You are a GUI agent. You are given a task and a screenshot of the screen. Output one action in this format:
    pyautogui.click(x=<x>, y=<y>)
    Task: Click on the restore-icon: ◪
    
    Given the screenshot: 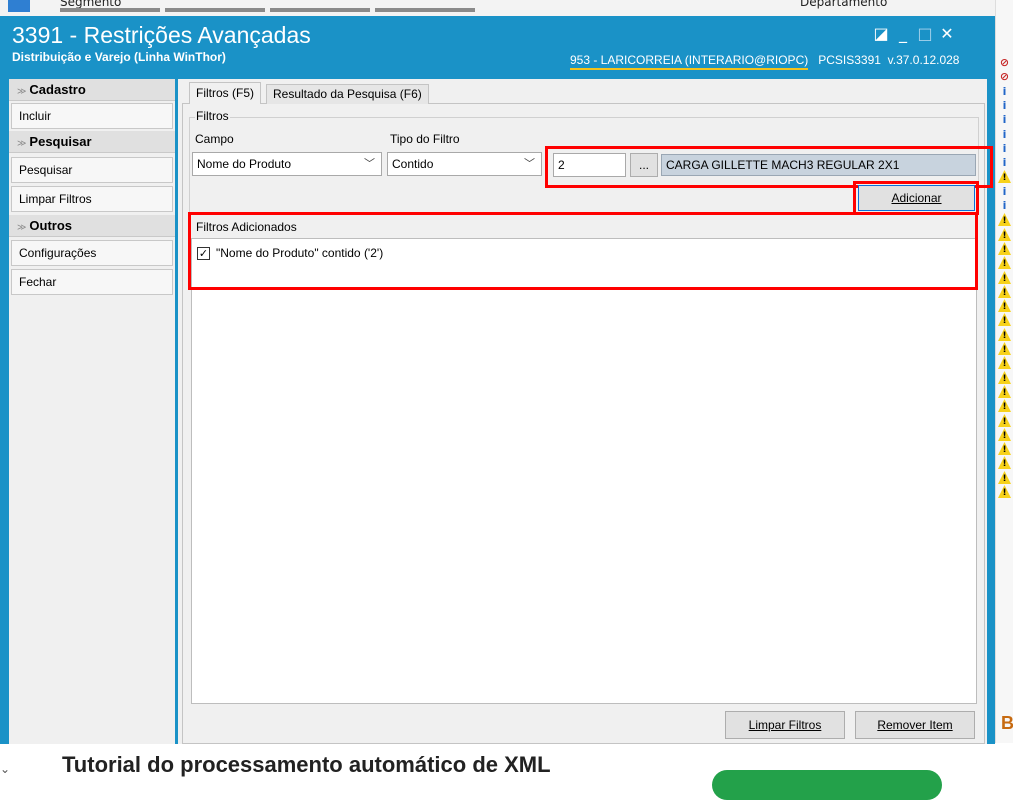 What is the action you would take?
    pyautogui.click(x=881, y=33)
    